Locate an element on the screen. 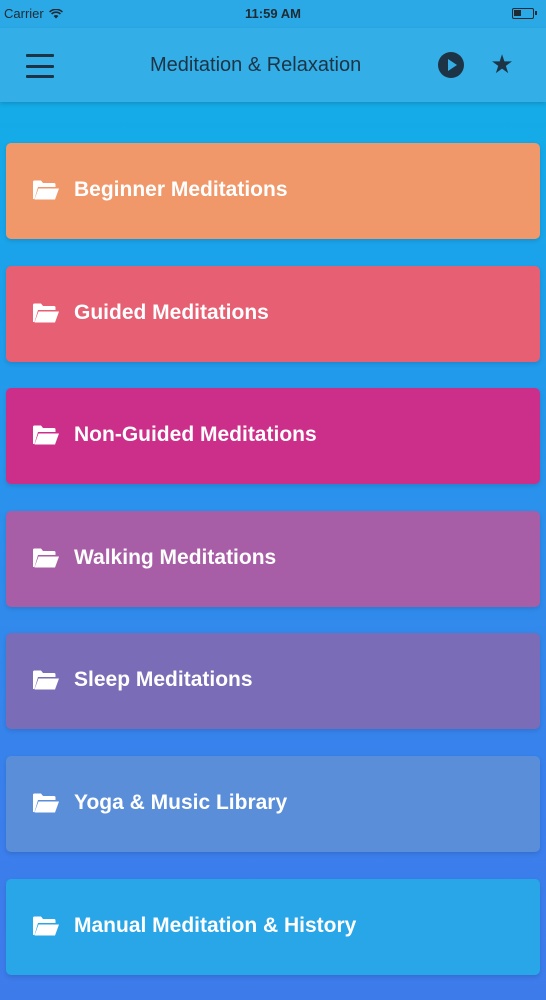 Image resolution: width=546 pixels, height=1000 pixels. category-label: Sleep Meditations is located at coordinates (163, 680).